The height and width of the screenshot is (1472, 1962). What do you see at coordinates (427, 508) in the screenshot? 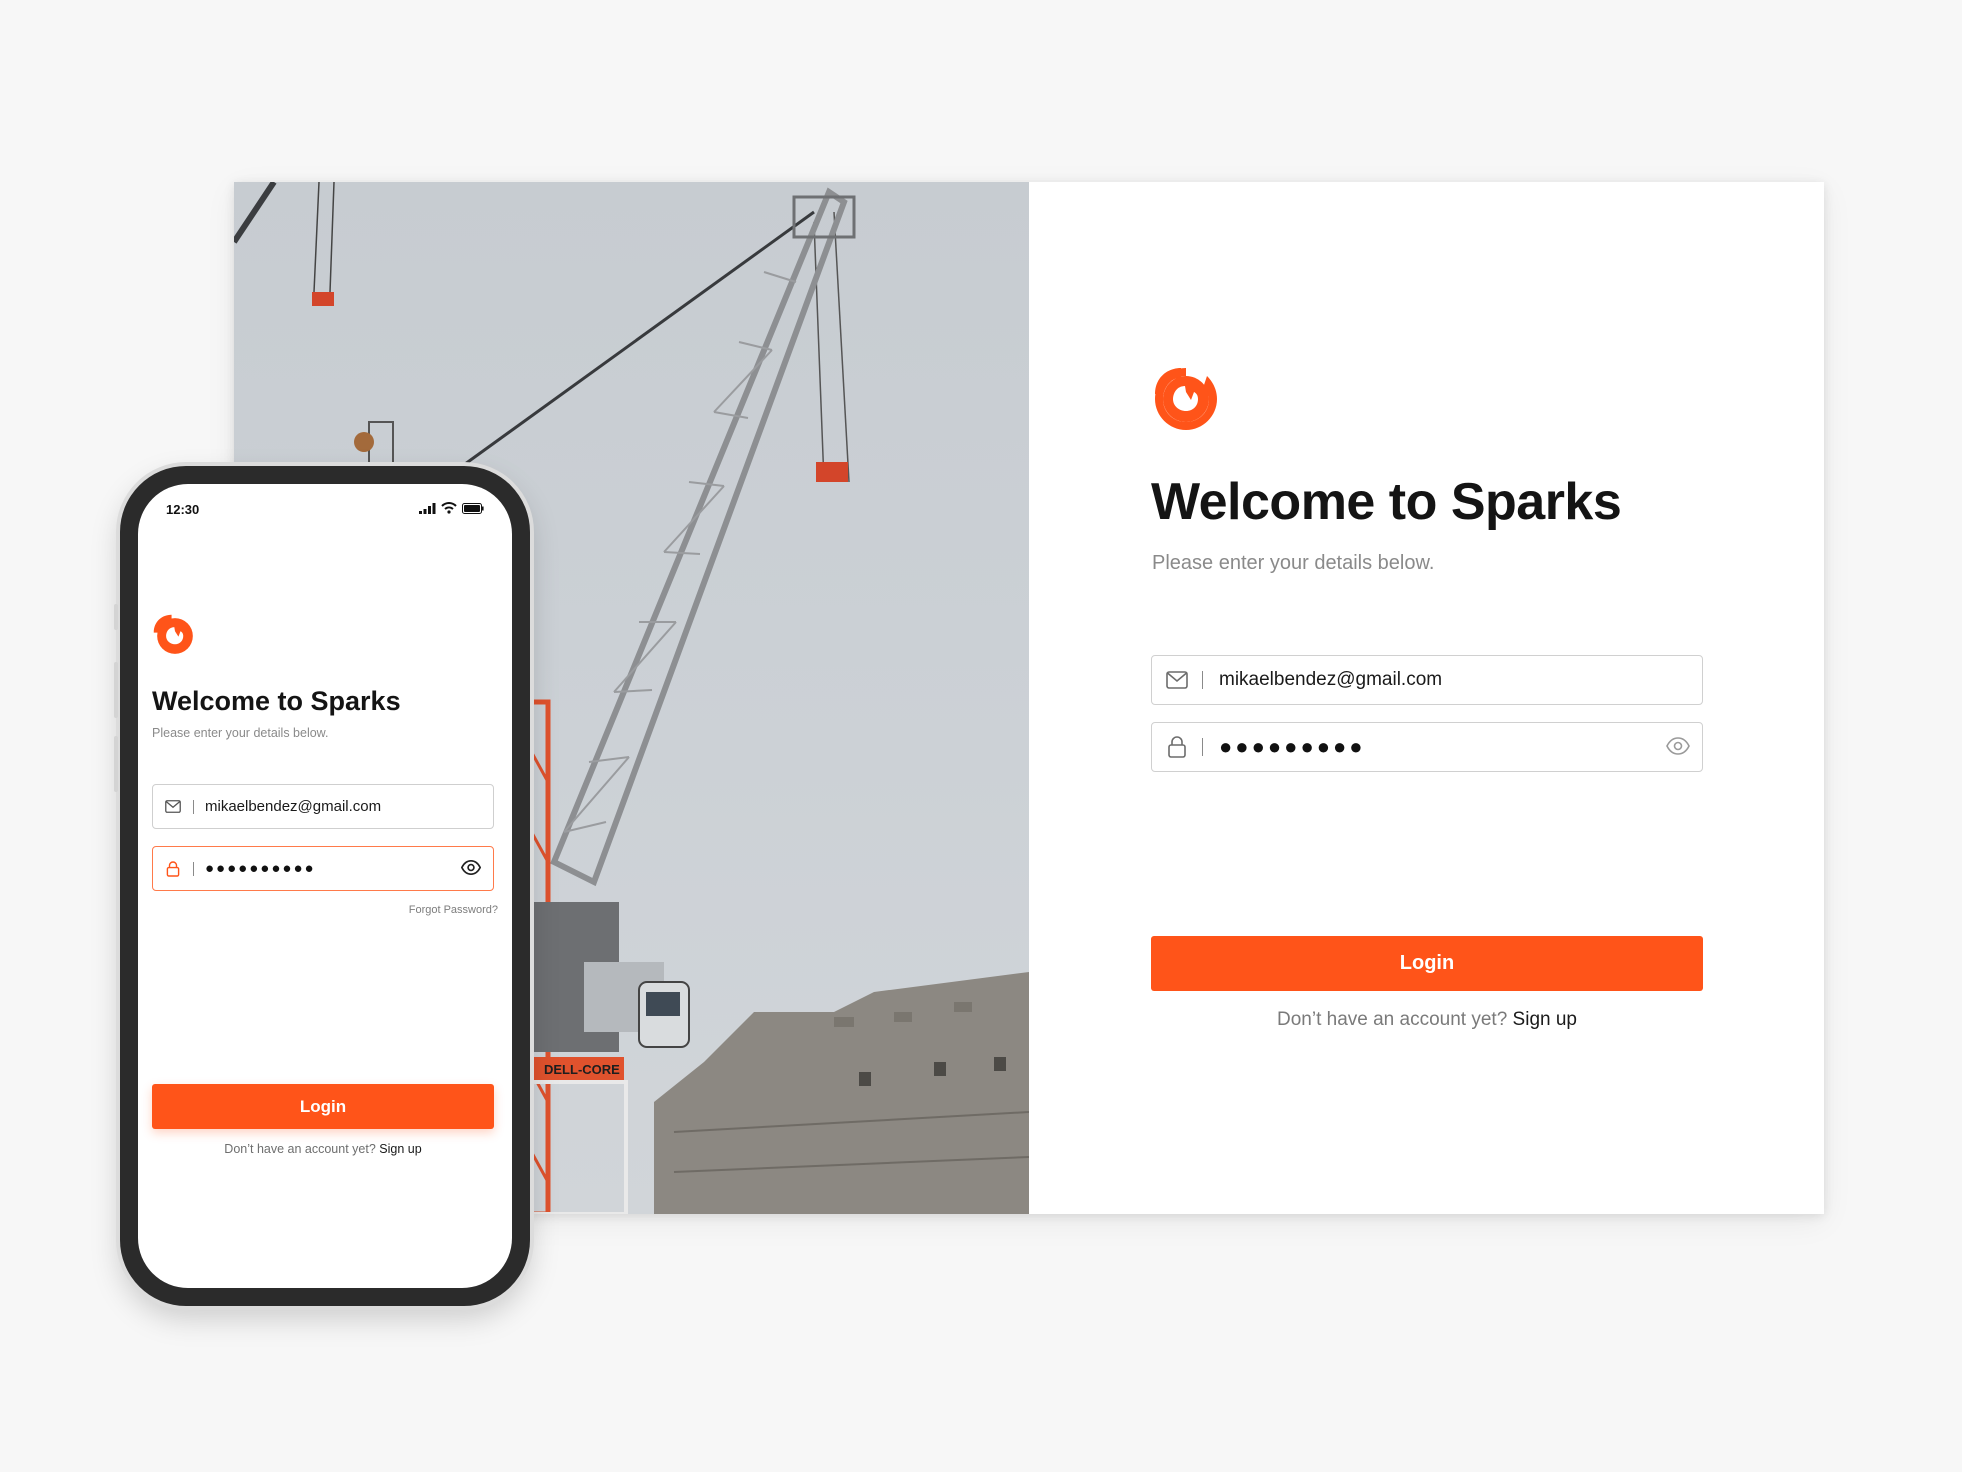
I see `signal-icon` at bounding box center [427, 508].